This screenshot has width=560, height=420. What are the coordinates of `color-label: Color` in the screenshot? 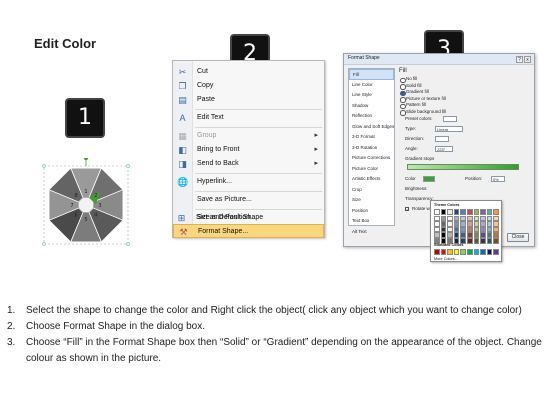 It's located at (410, 178).